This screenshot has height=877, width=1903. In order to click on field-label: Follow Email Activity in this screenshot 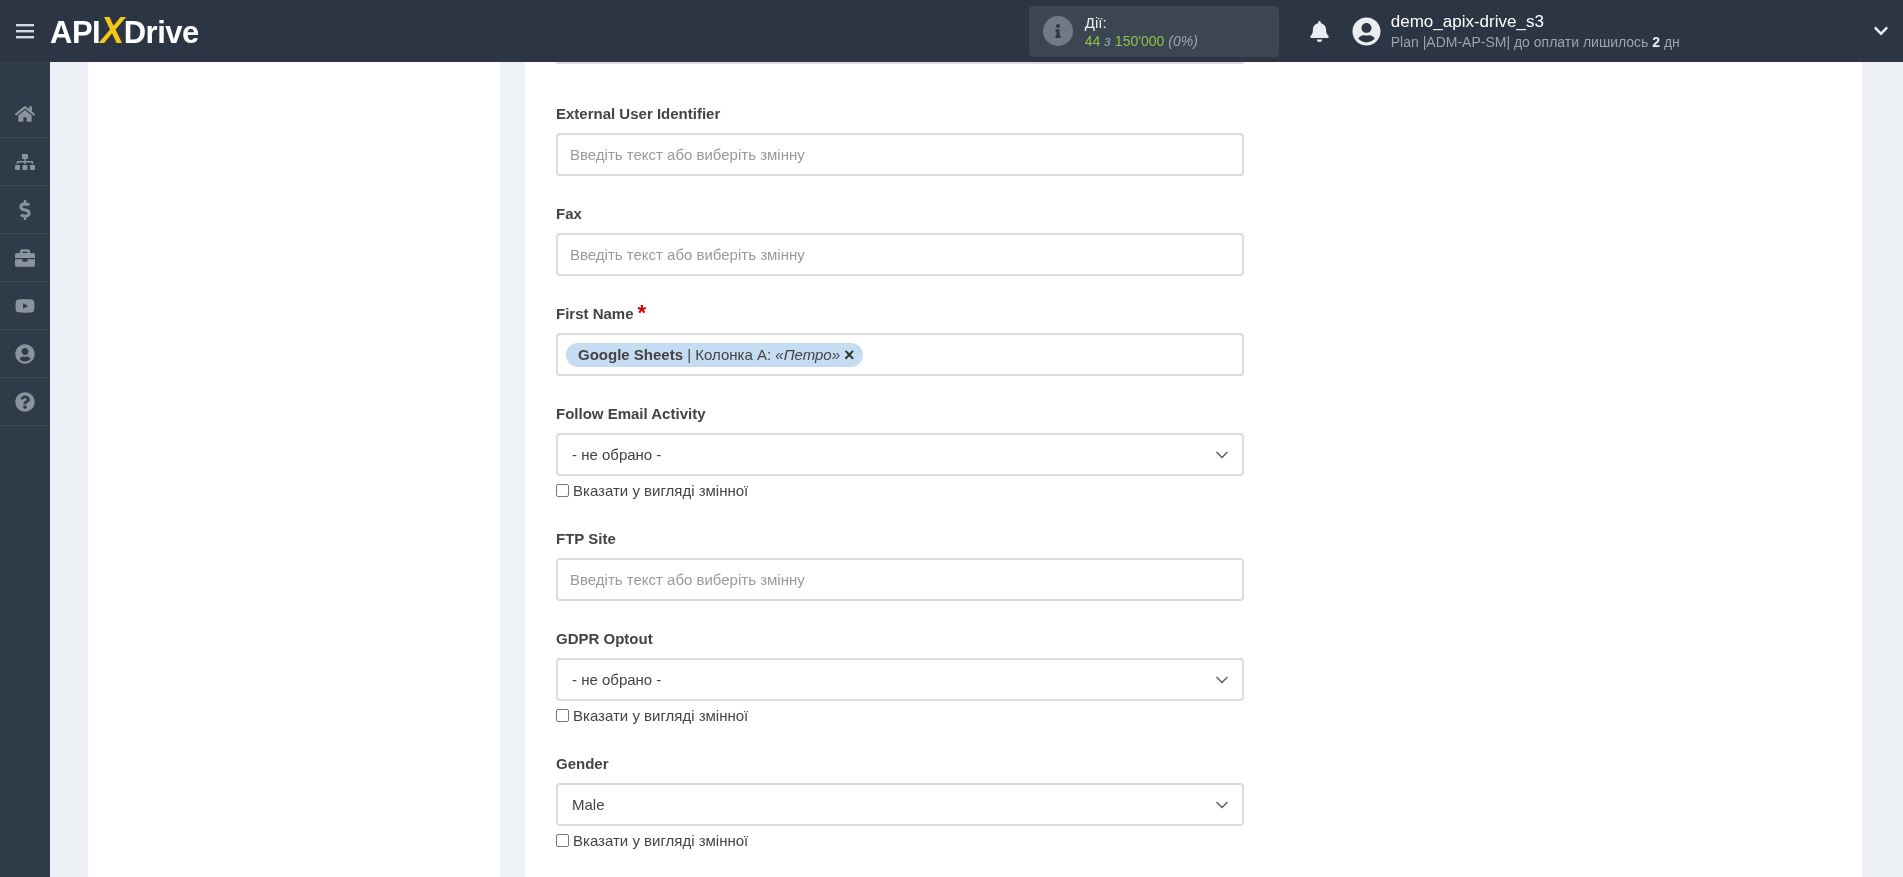, I will do `click(631, 413)`.